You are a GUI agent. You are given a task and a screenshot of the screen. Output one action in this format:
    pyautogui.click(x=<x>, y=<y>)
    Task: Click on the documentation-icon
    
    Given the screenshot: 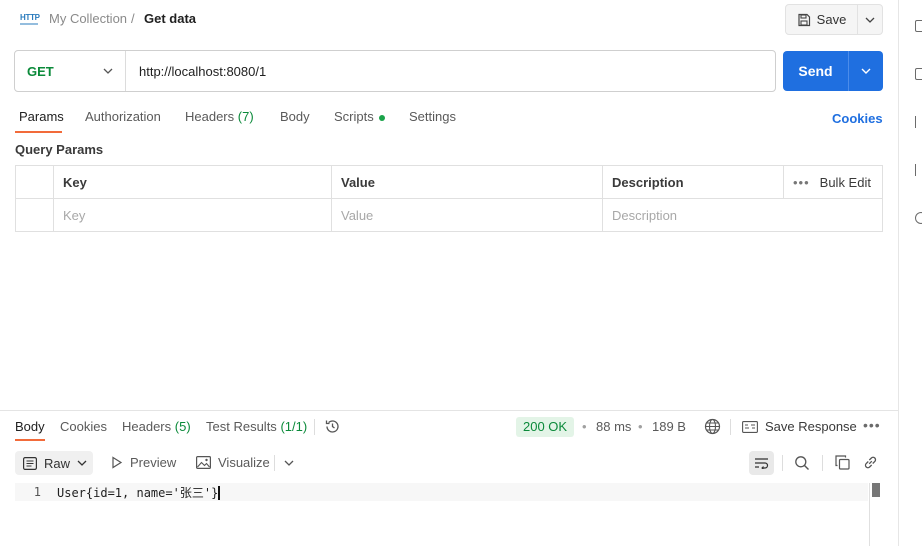 What is the action you would take?
    pyautogui.click(x=918, y=26)
    